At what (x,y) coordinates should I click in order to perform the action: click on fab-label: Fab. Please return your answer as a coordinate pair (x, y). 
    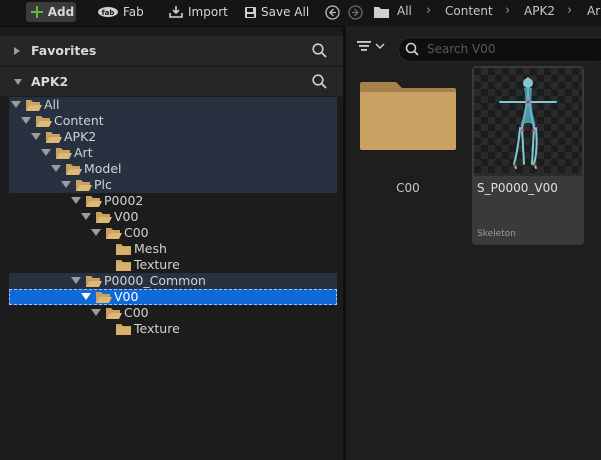
    Looking at the image, I should click on (133, 12).